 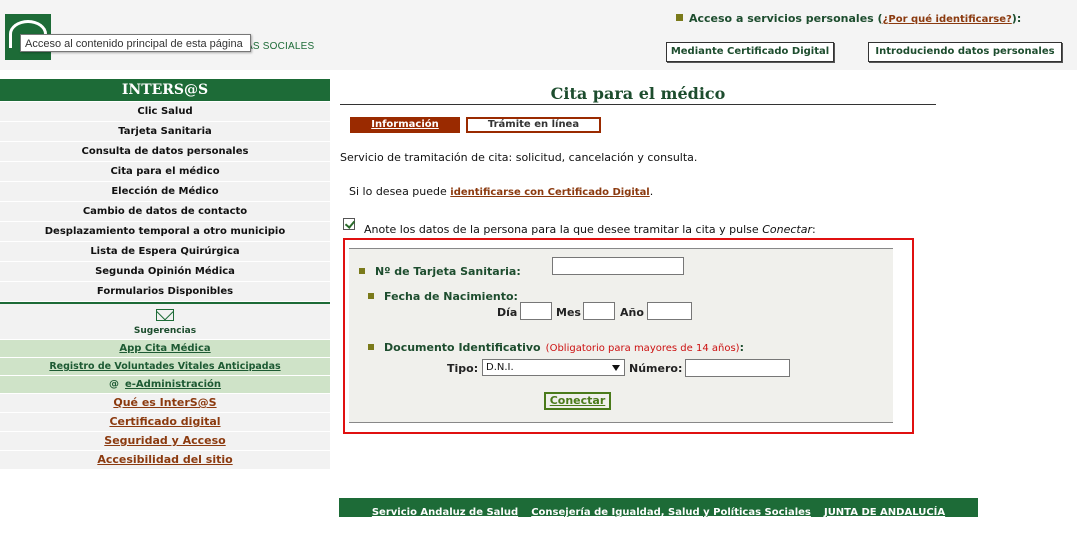 What do you see at coordinates (280, 46) in the screenshot?
I see `logo-text: AS SOCIALES` at bounding box center [280, 46].